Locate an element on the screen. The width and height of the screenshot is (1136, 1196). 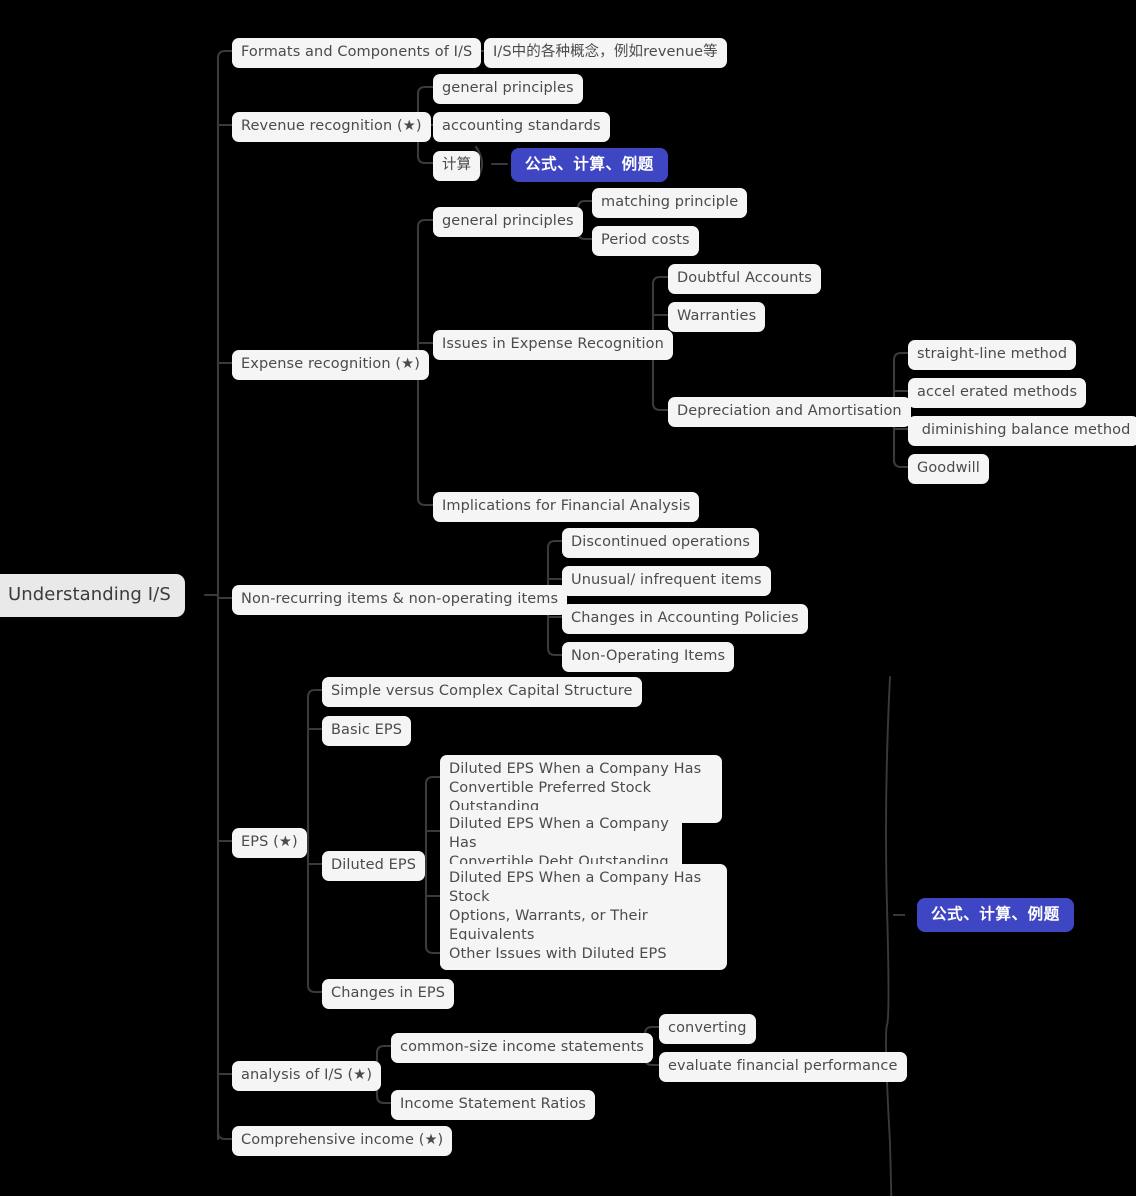
link-rev-general is located at coordinates (425, 90).